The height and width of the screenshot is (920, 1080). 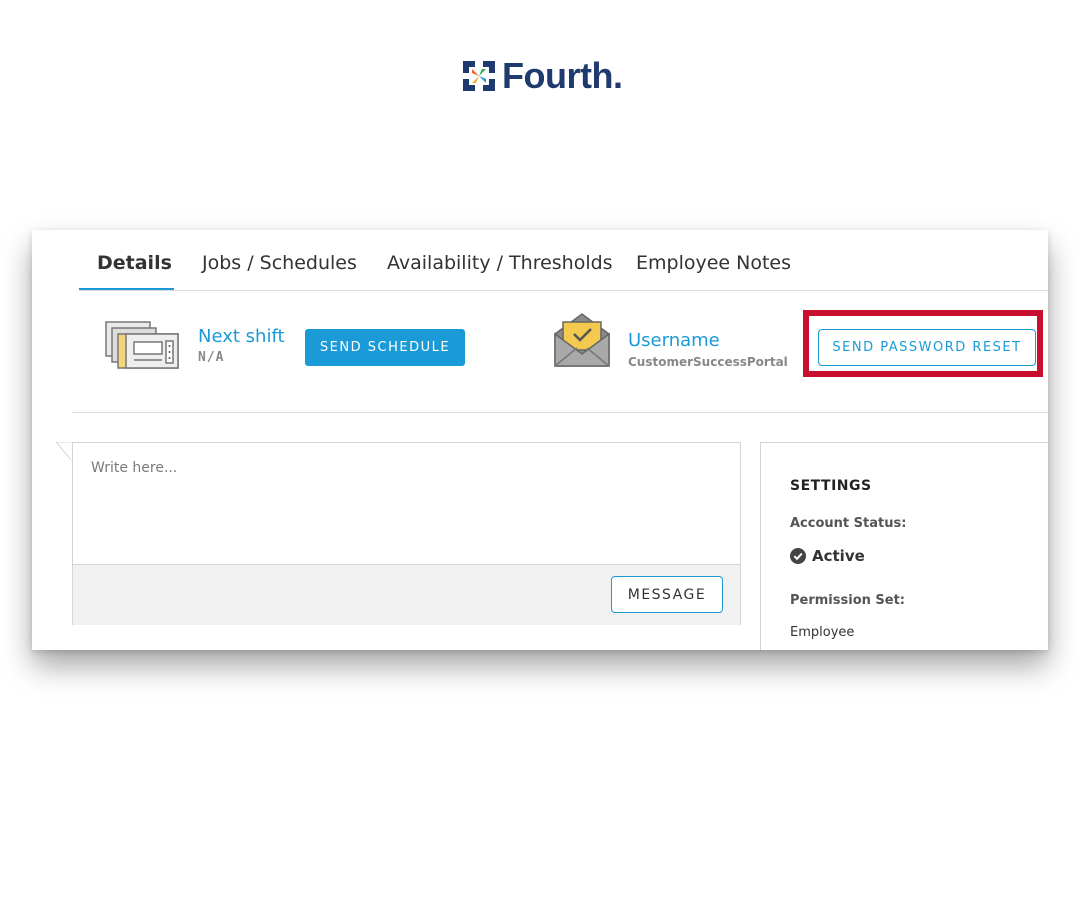 I want to click on tab-jobs-schedules: Jobs / Schedules, so click(x=279, y=263).